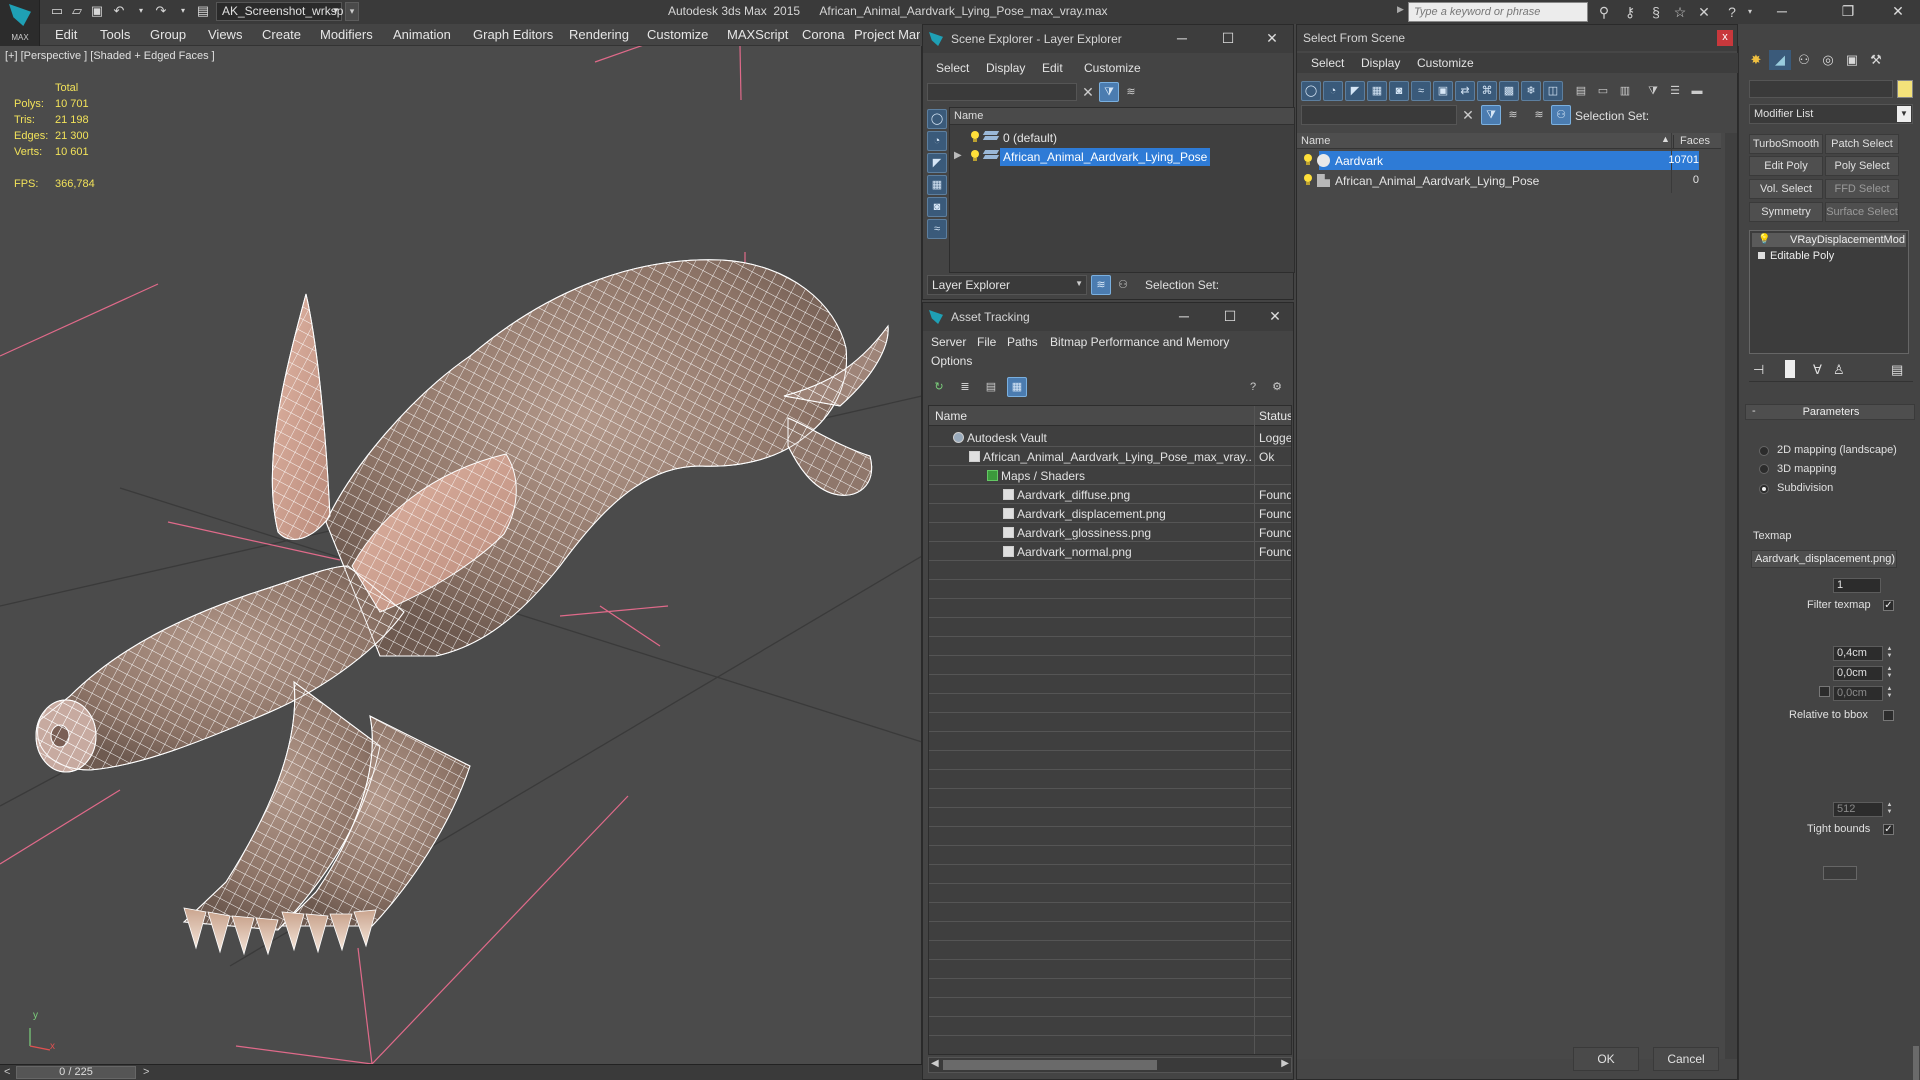 This screenshot has width=1920, height=1080. Describe the element at coordinates (1888, 605) in the screenshot. I see `filter-texmap-checkbox: ✓` at that location.